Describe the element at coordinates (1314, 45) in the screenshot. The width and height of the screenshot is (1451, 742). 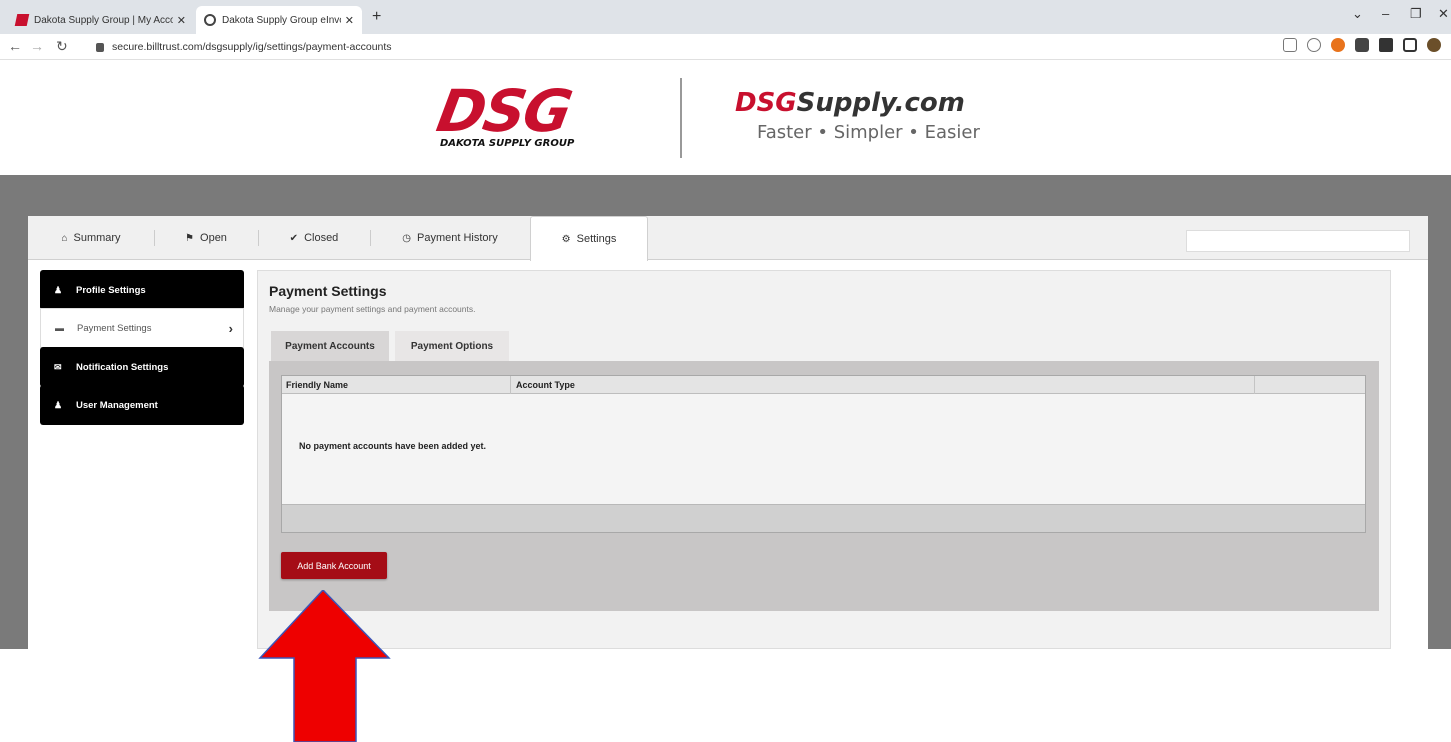
I see `star-icon` at that location.